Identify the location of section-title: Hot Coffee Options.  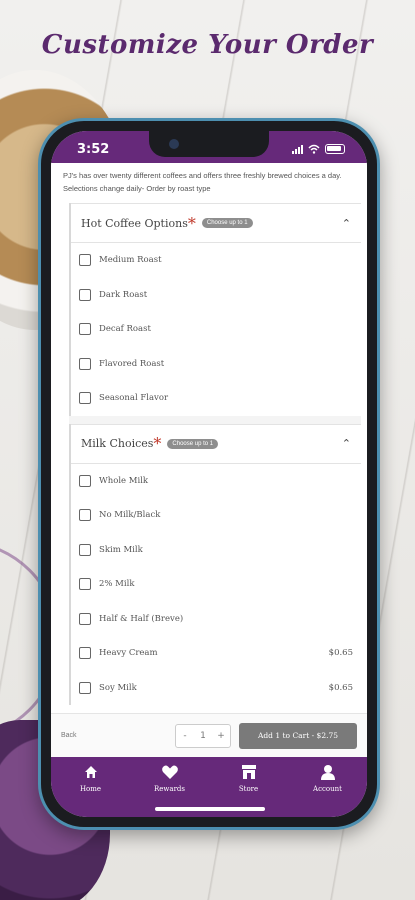
(134, 223).